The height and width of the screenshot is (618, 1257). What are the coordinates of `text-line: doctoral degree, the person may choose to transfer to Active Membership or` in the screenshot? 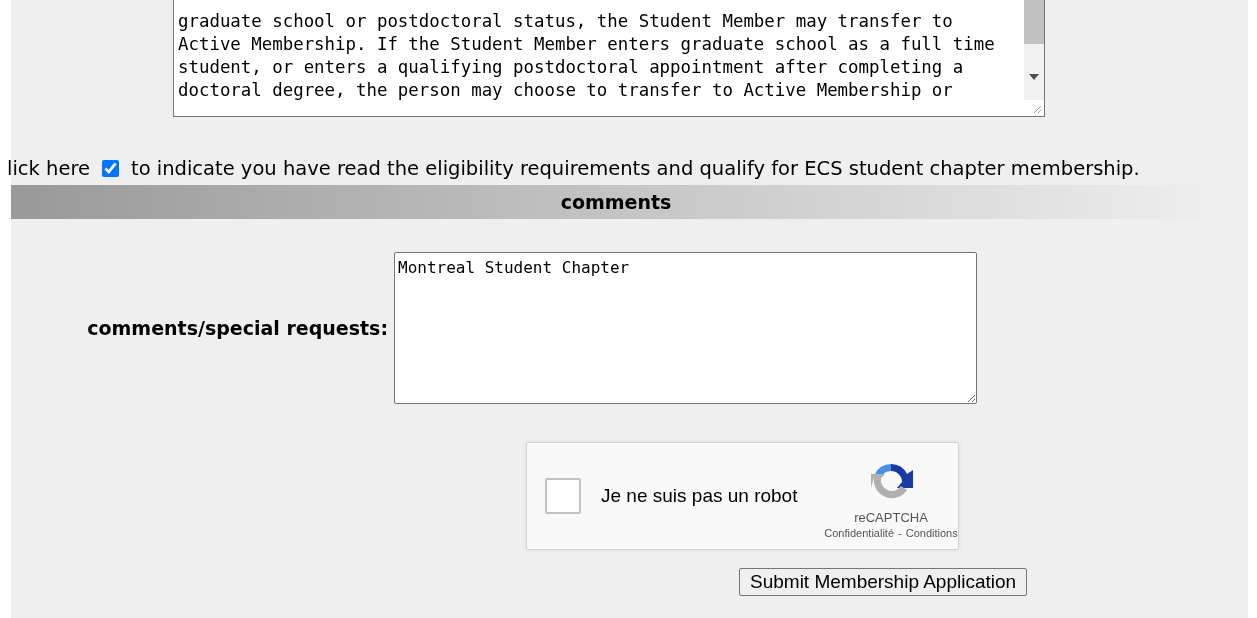 It's located at (566, 90).